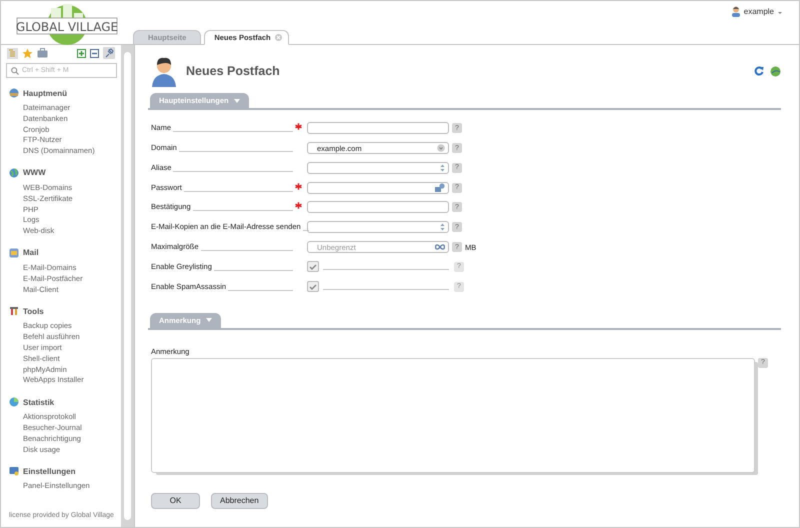  Describe the element at coordinates (759, 12) in the screenshot. I see `user-name: example` at that location.